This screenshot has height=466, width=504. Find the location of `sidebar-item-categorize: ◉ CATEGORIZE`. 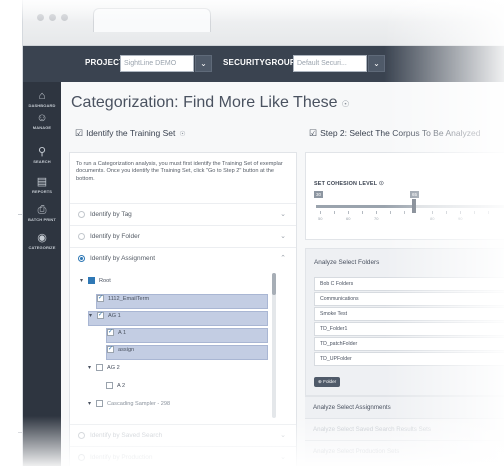

sidebar-item-categorize: ◉ CATEGORIZE is located at coordinates (42, 241).